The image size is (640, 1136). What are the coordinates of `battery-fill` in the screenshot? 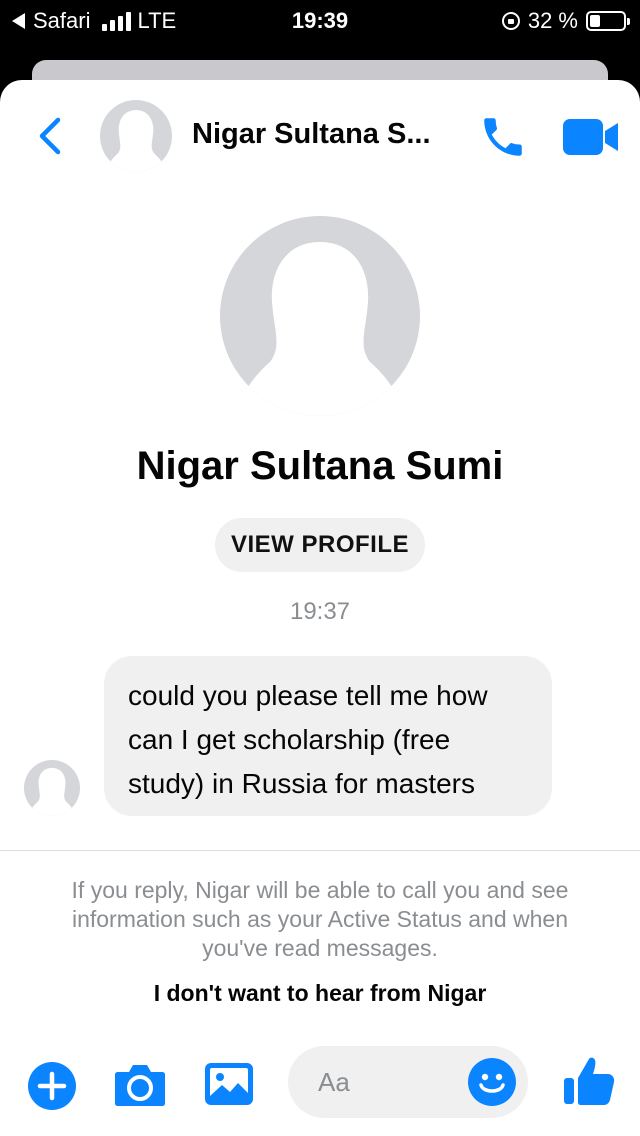 It's located at (595, 21).